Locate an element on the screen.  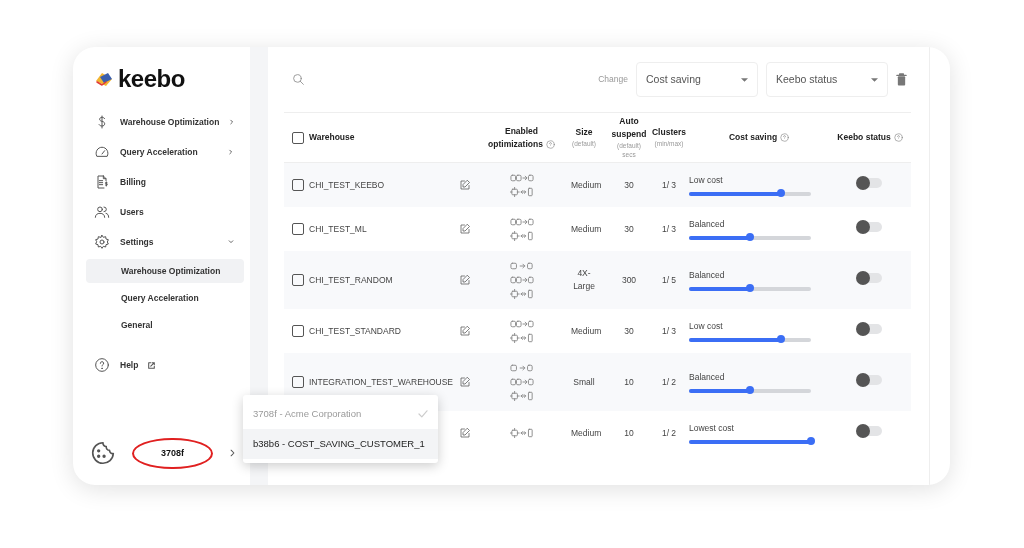
nav-item: Users is located at coordinates (165, 212).